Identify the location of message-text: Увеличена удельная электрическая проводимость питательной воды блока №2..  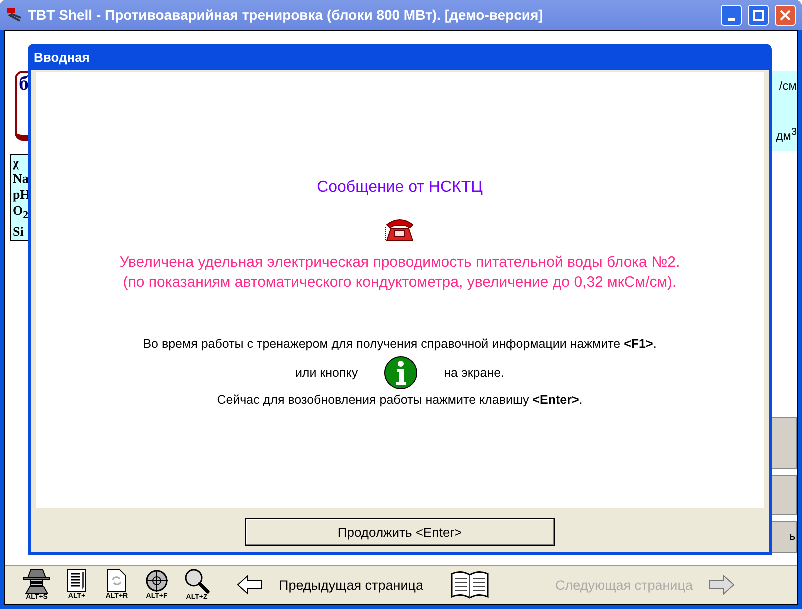
(400, 263).